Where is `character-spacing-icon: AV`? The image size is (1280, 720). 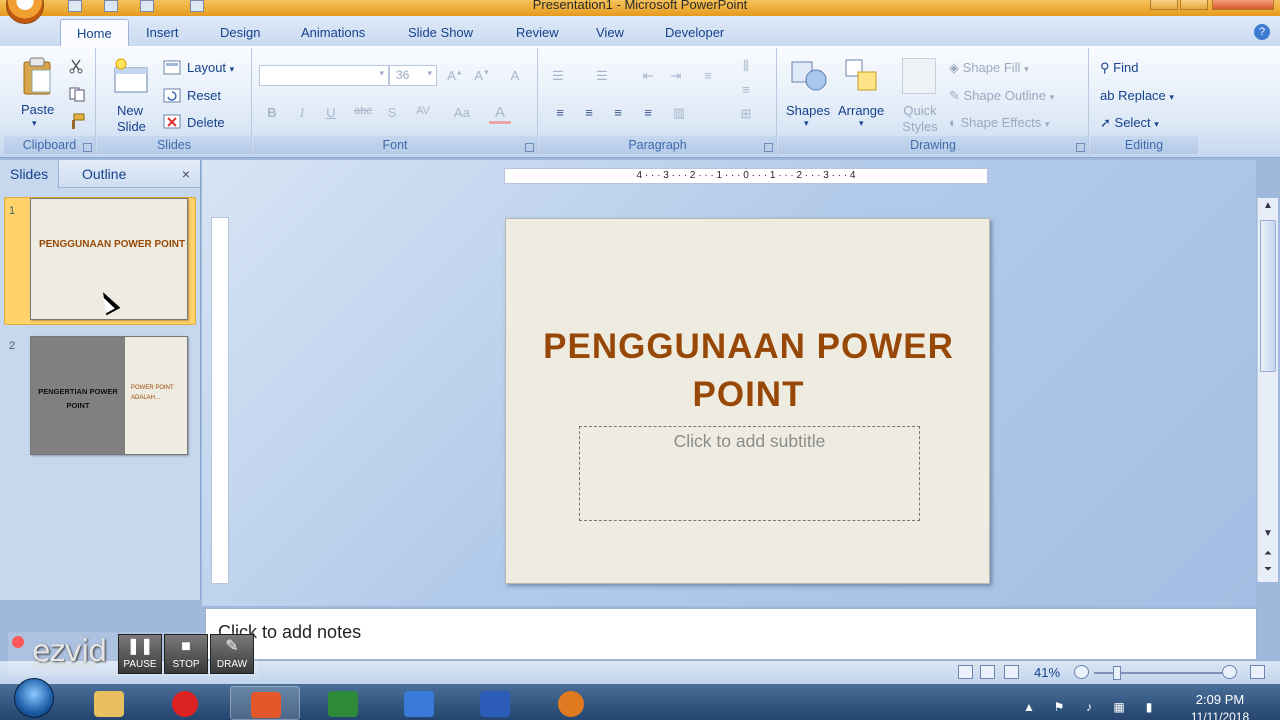
character-spacing-icon: AV is located at coordinates (423, 113).